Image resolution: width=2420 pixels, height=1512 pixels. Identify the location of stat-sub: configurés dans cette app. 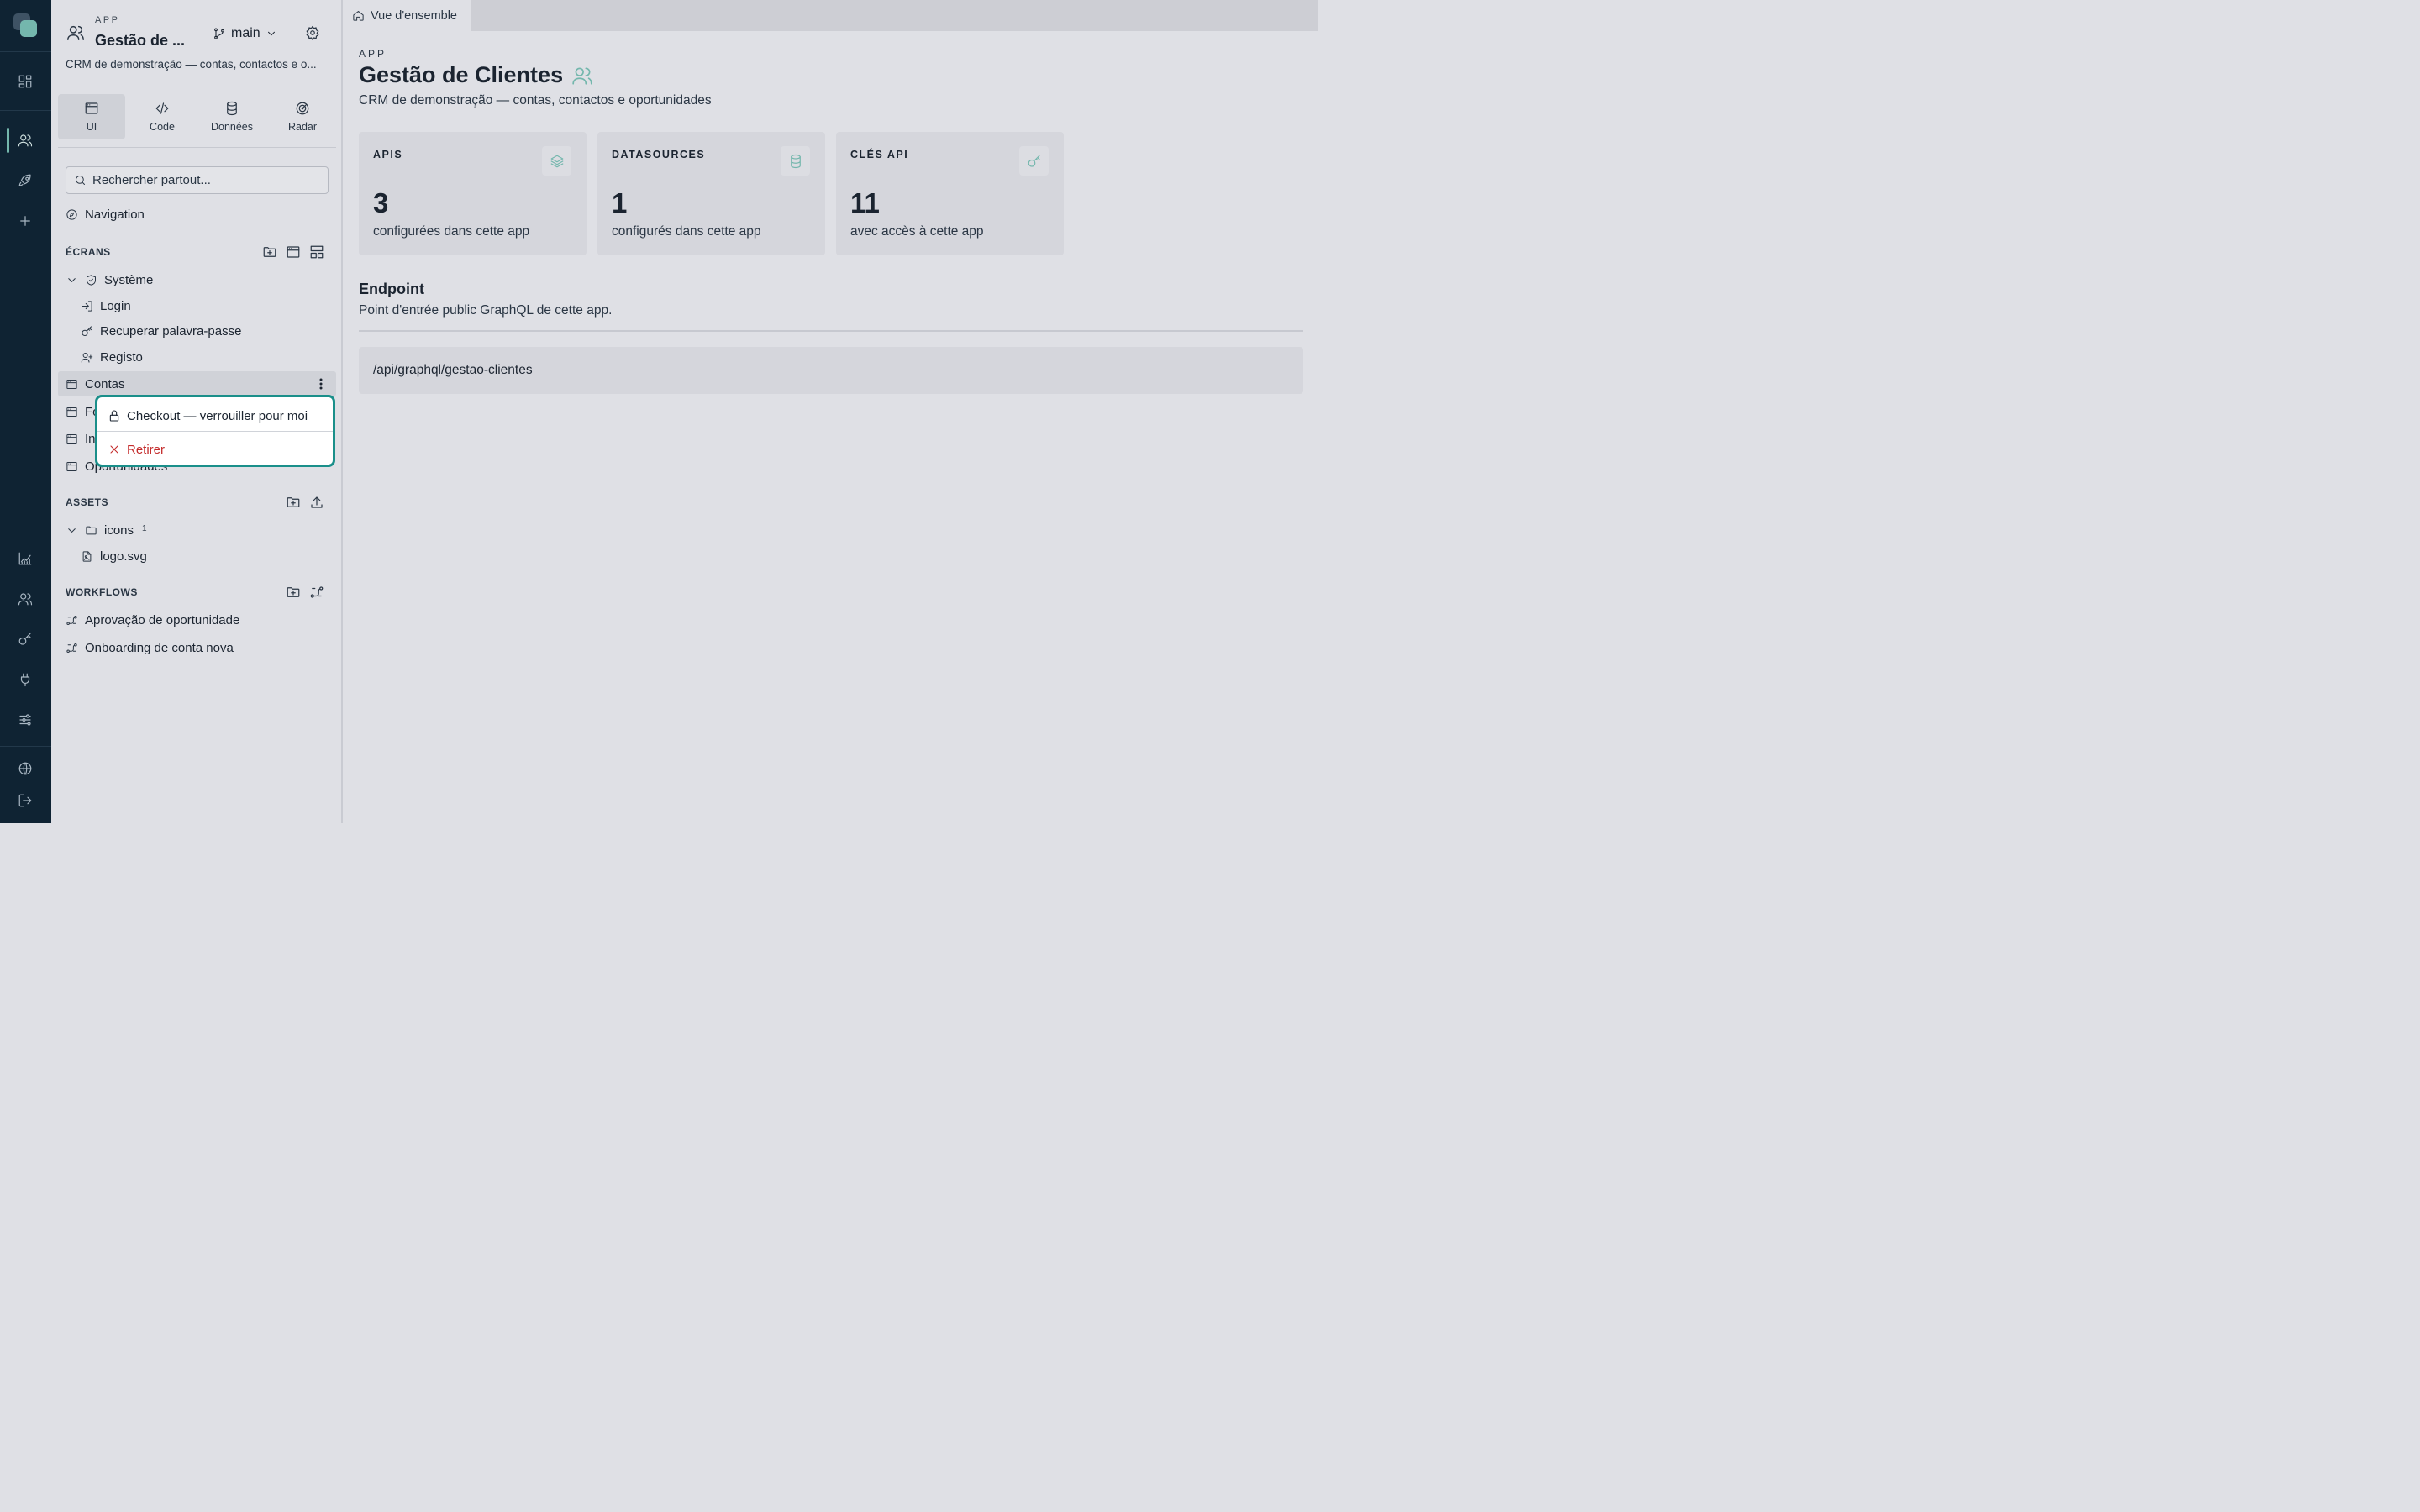
(687, 231).